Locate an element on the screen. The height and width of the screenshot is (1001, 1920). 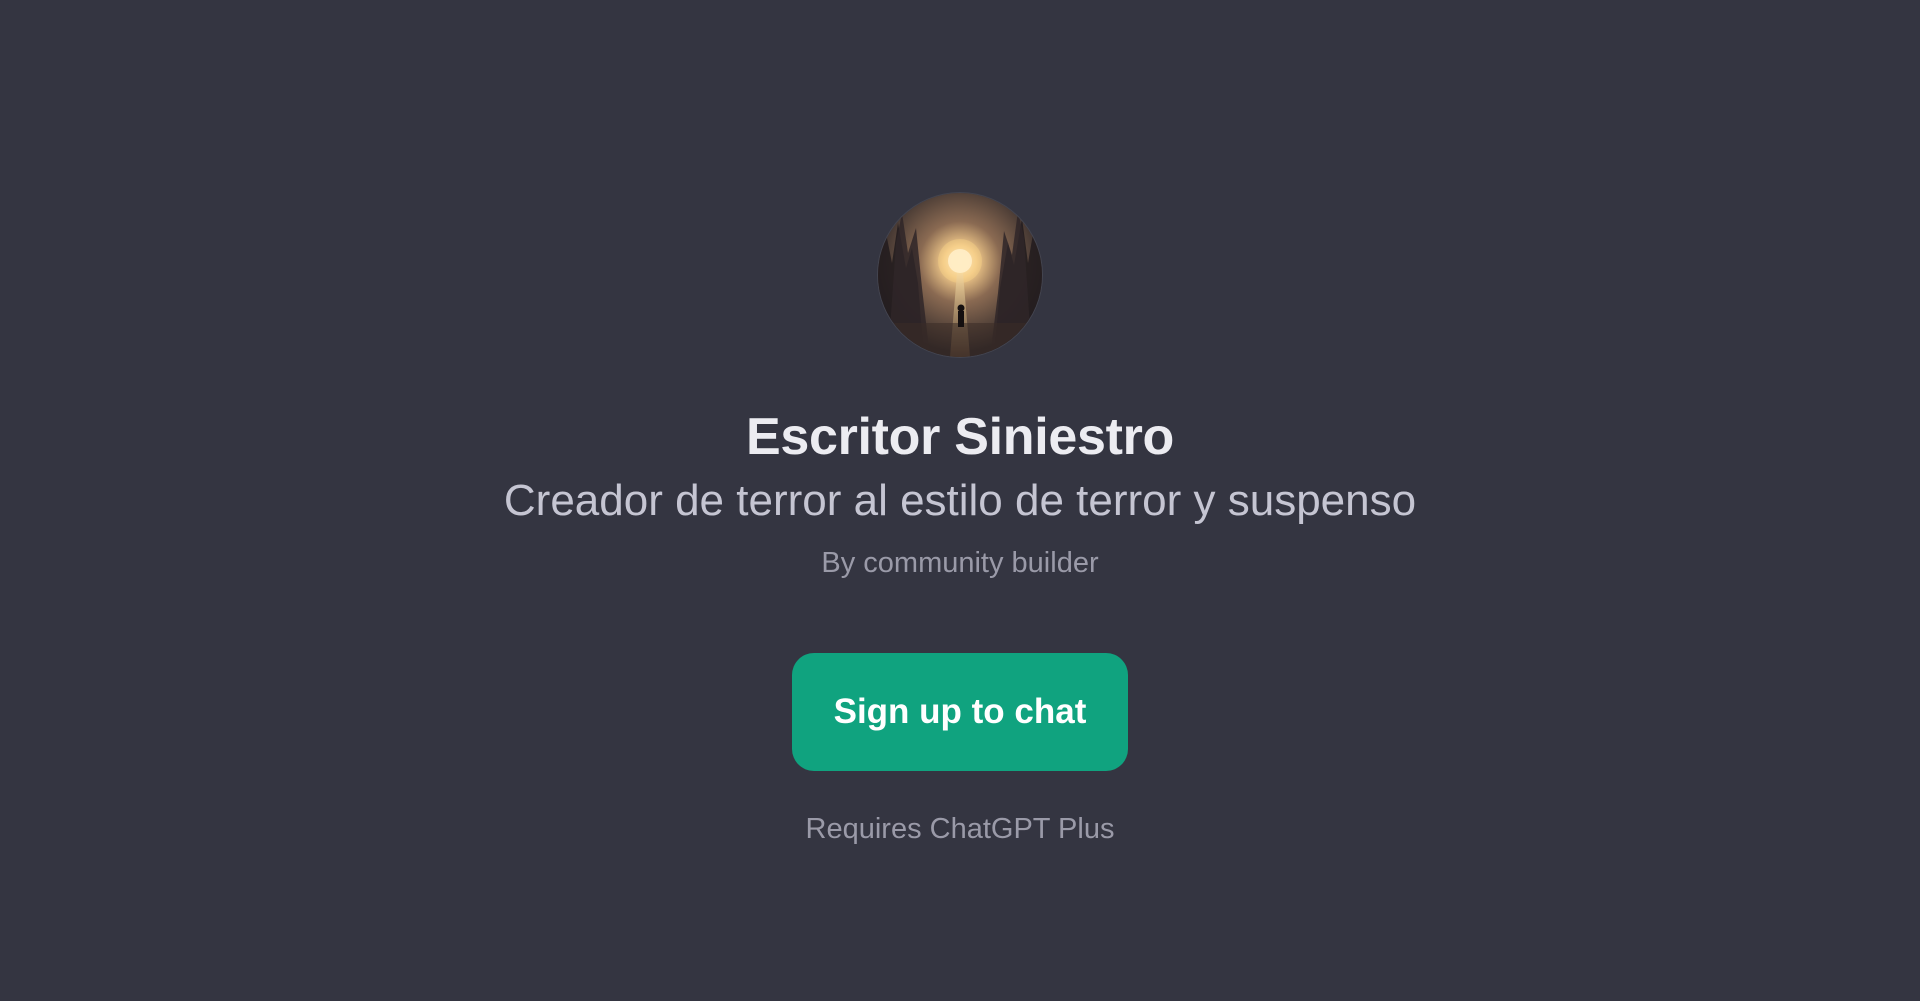
gothic-city-image-icon is located at coordinates (960, 275).